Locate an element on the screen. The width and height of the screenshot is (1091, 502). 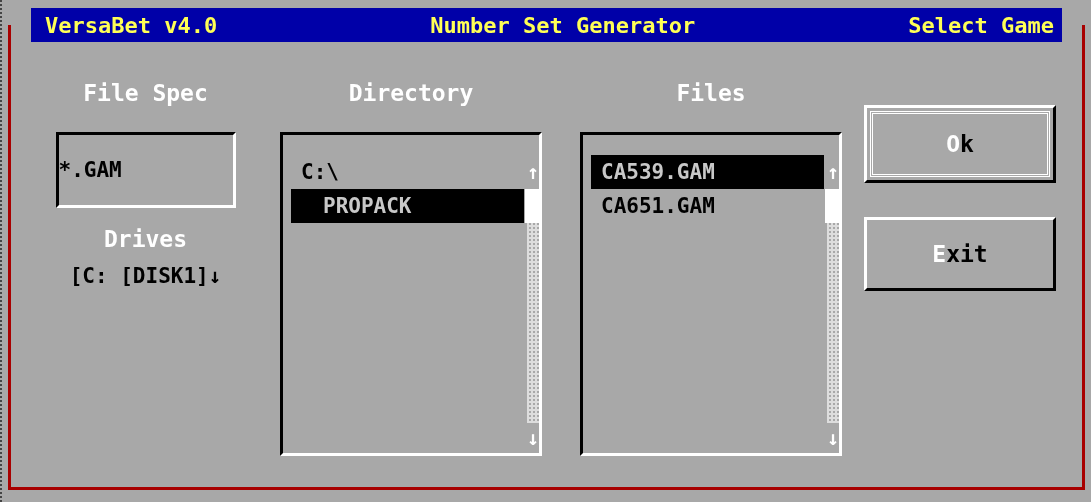
drive-dropdown: [C: [DISK1]↓ is located at coordinates (145, 276).